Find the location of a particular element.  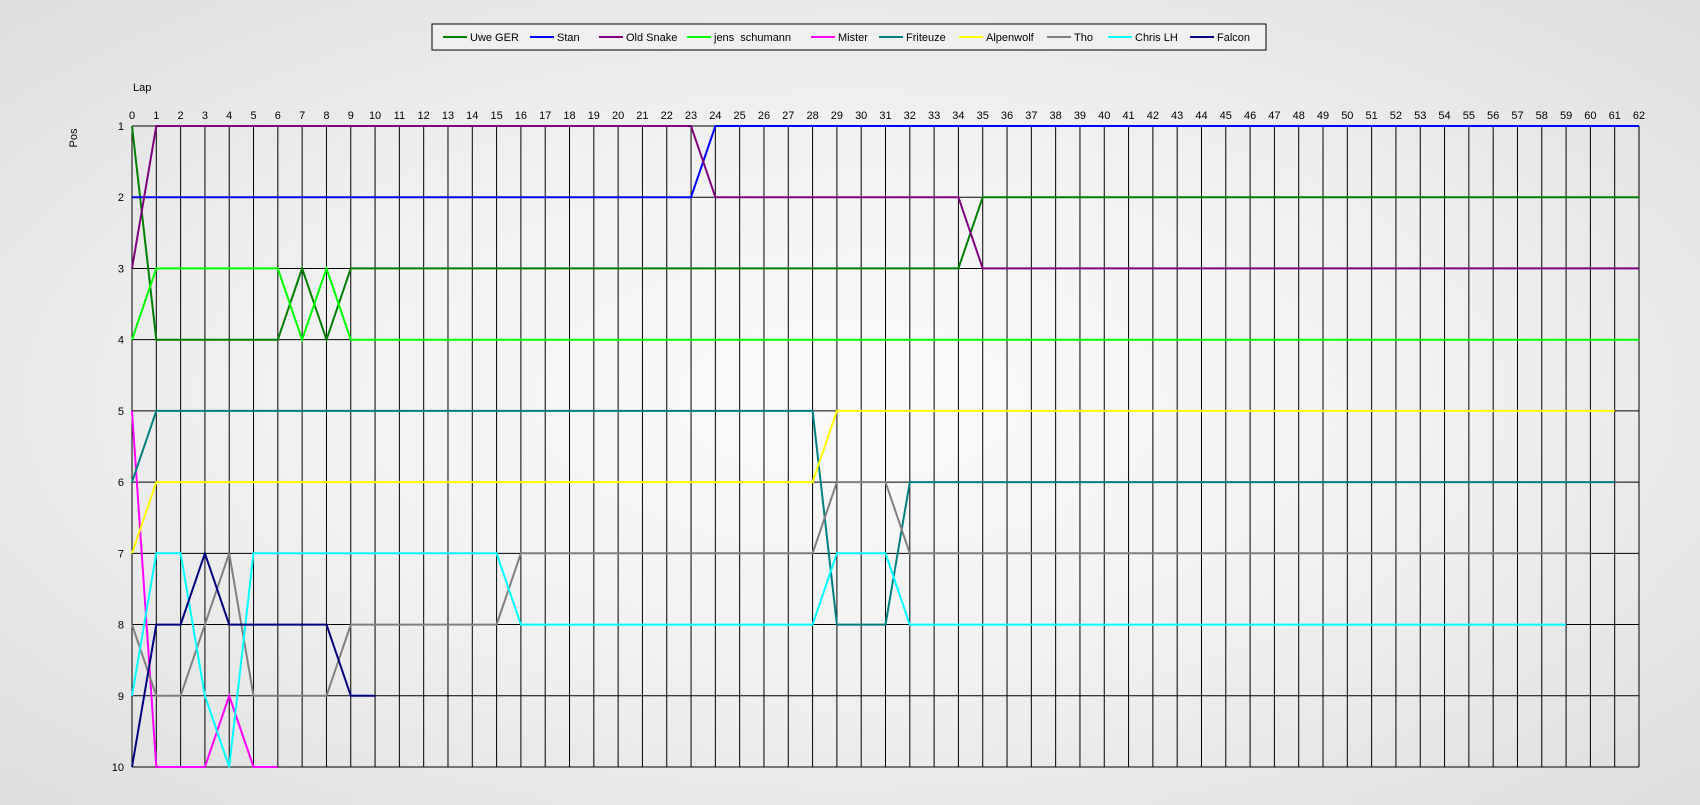

y-tick-label: 6 is located at coordinates (121, 483).